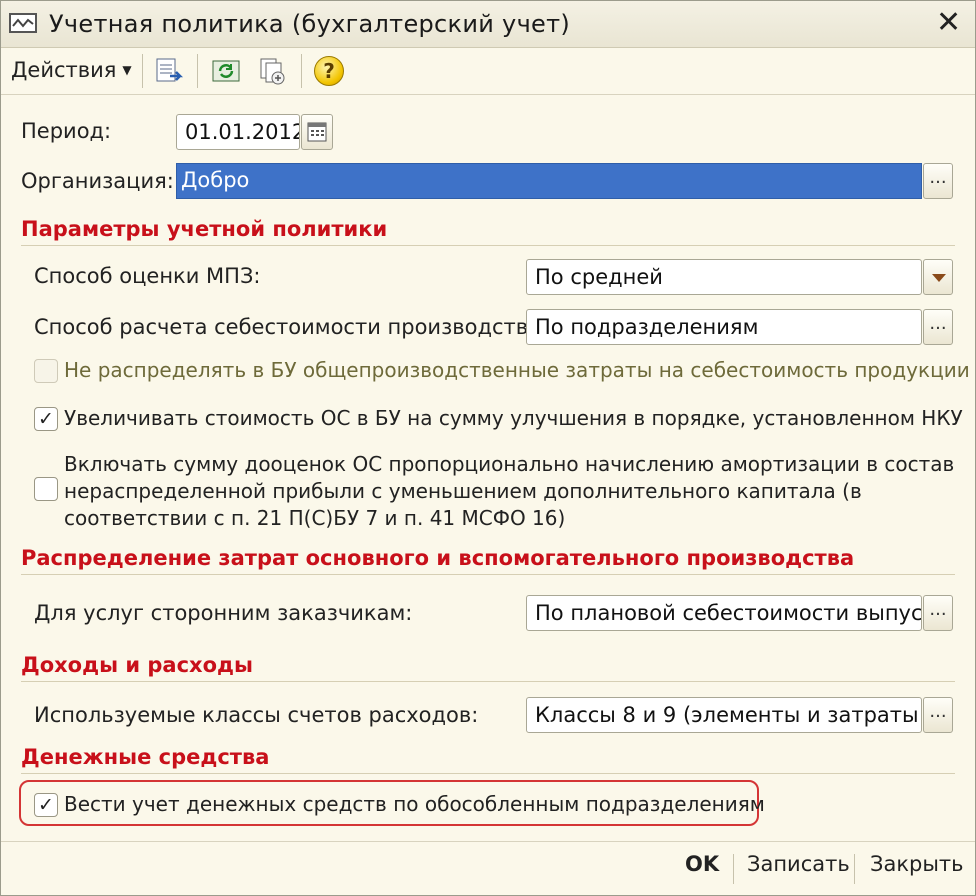 This screenshot has width=976, height=896. What do you see at coordinates (46, 371) in the screenshot?
I see `no-distribute-overhead-checkbox` at bounding box center [46, 371].